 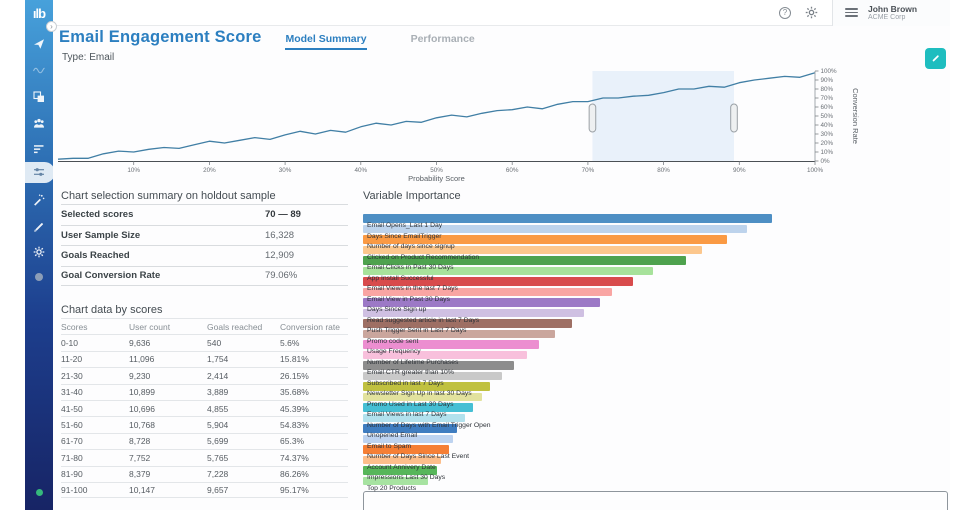 I want to click on importance-bar-label: Subscribed in last 7 Days, so click(x=405, y=383).